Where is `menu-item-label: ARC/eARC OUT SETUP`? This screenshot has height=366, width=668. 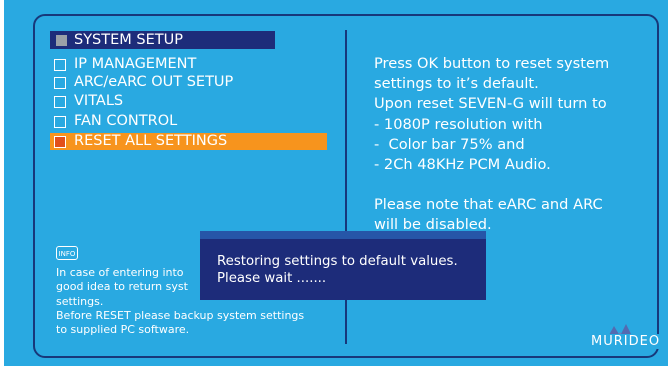 menu-item-label: ARC/eARC OUT SETUP is located at coordinates (154, 82).